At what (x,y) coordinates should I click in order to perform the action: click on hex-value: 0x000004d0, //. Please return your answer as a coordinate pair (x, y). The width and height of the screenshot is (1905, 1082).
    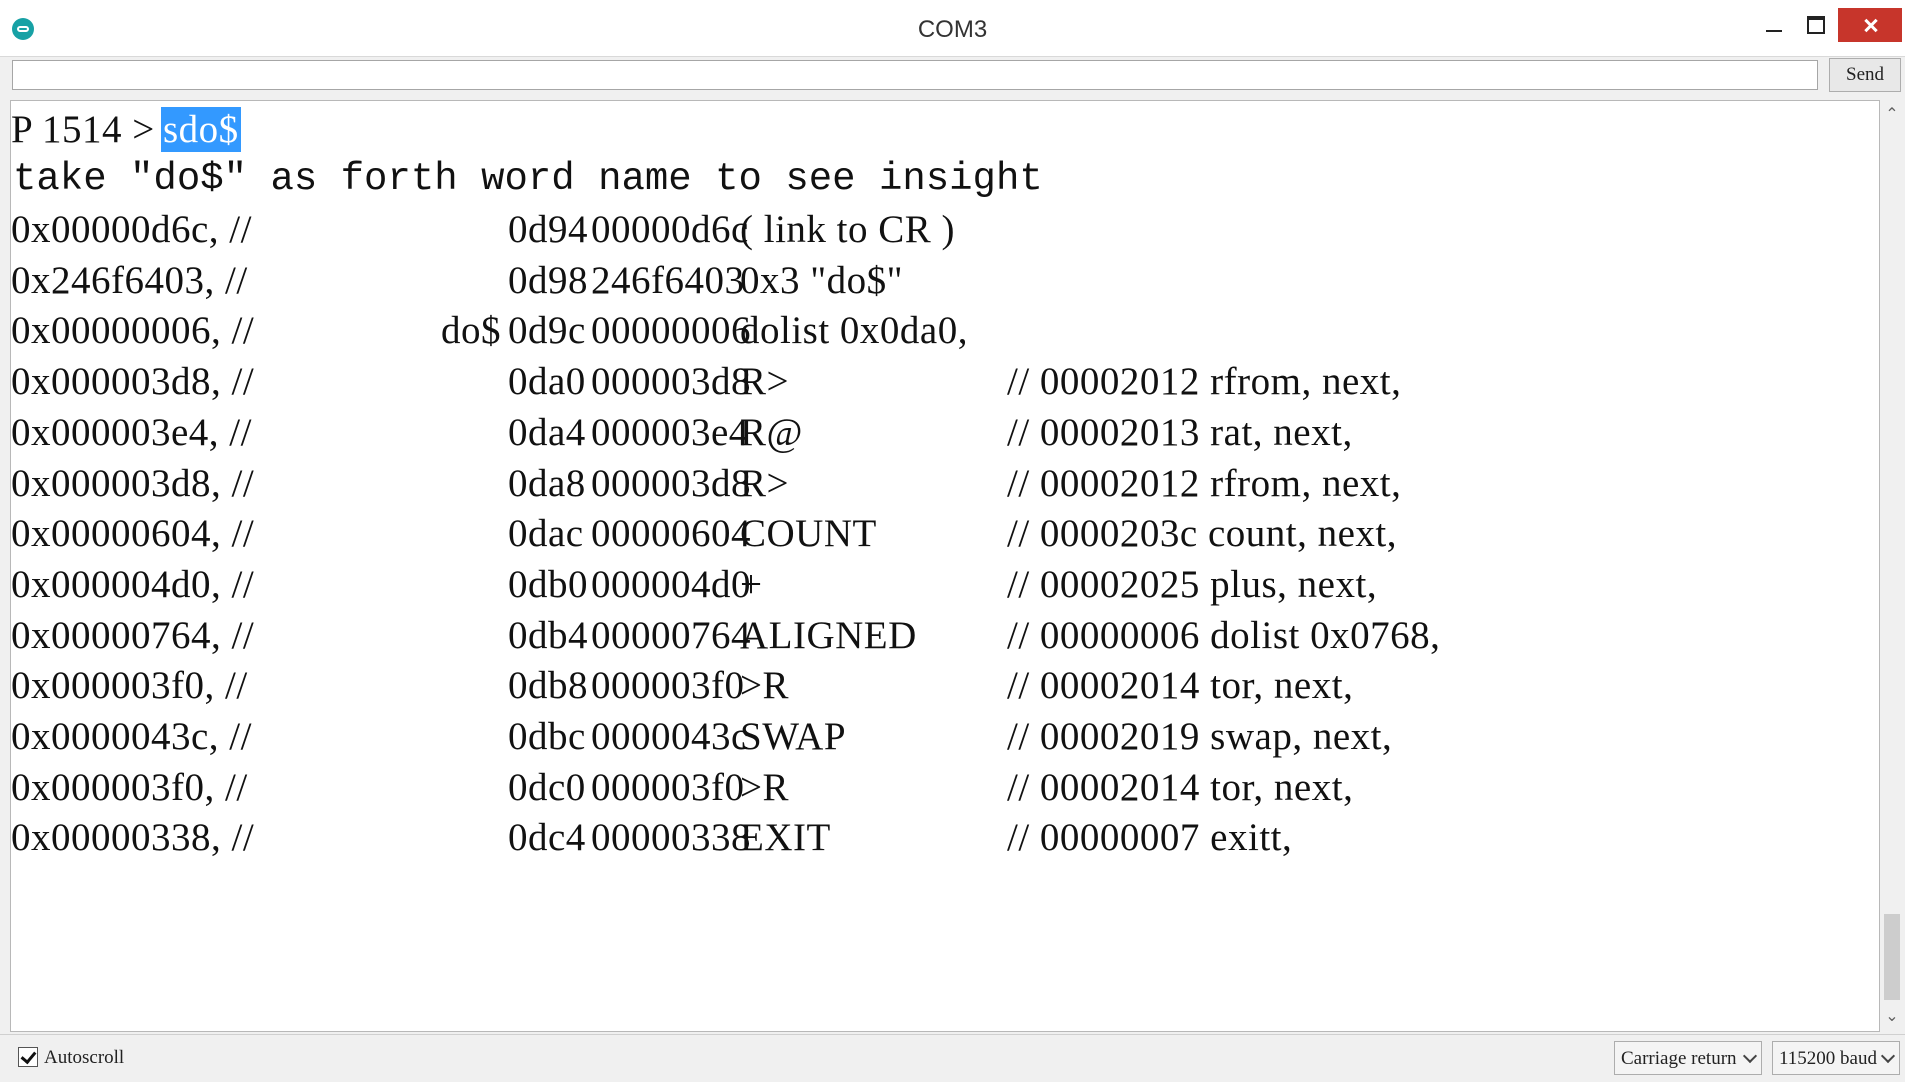
    Looking at the image, I should click on (133, 584).